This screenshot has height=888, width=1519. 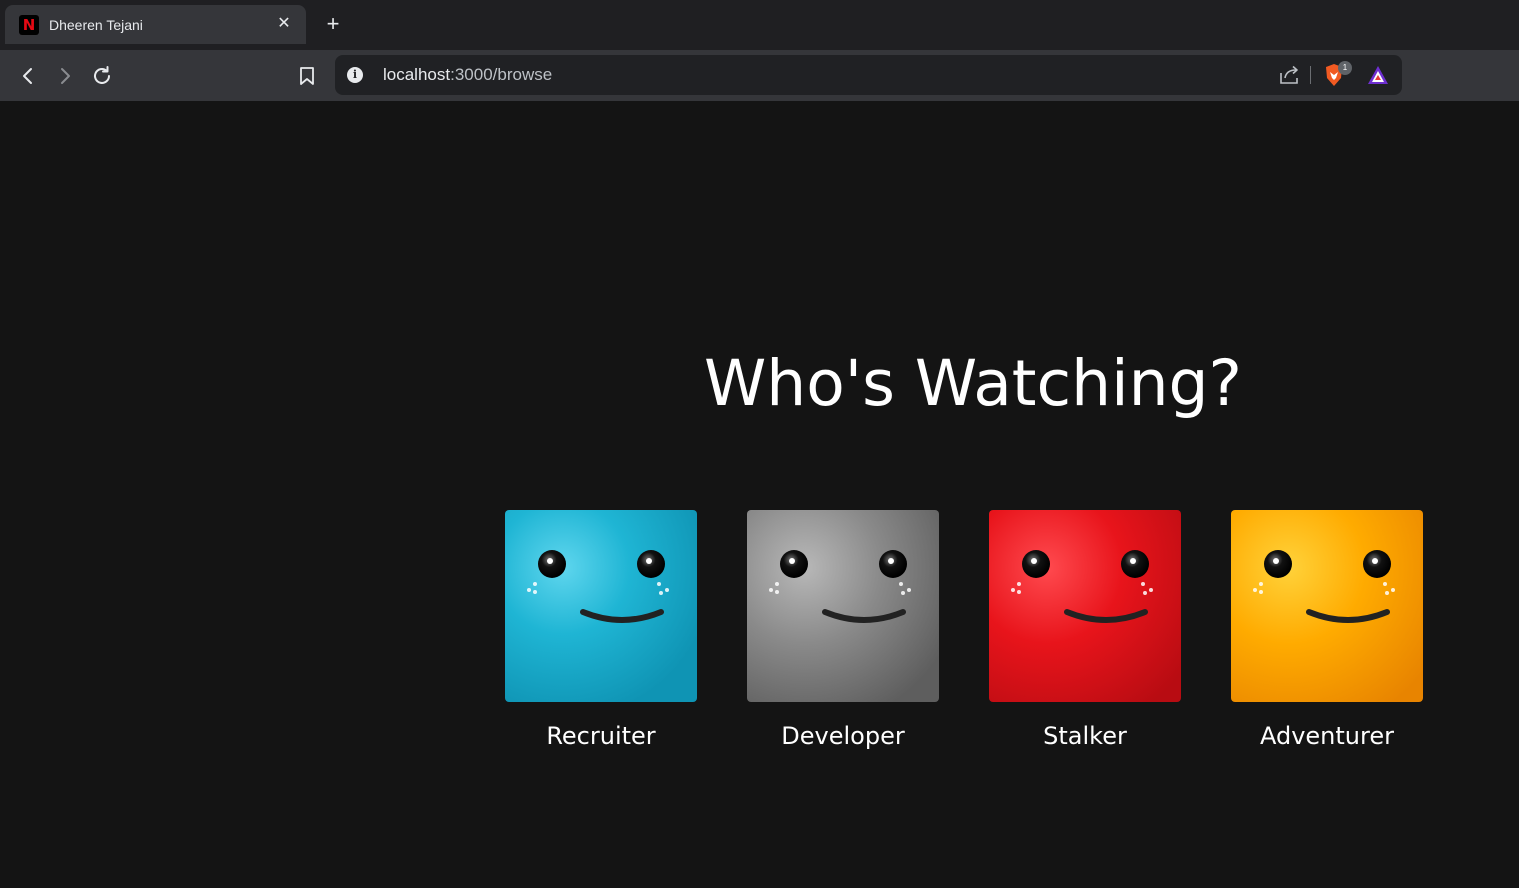 What do you see at coordinates (28, 76) in the screenshot?
I see `back-icon` at bounding box center [28, 76].